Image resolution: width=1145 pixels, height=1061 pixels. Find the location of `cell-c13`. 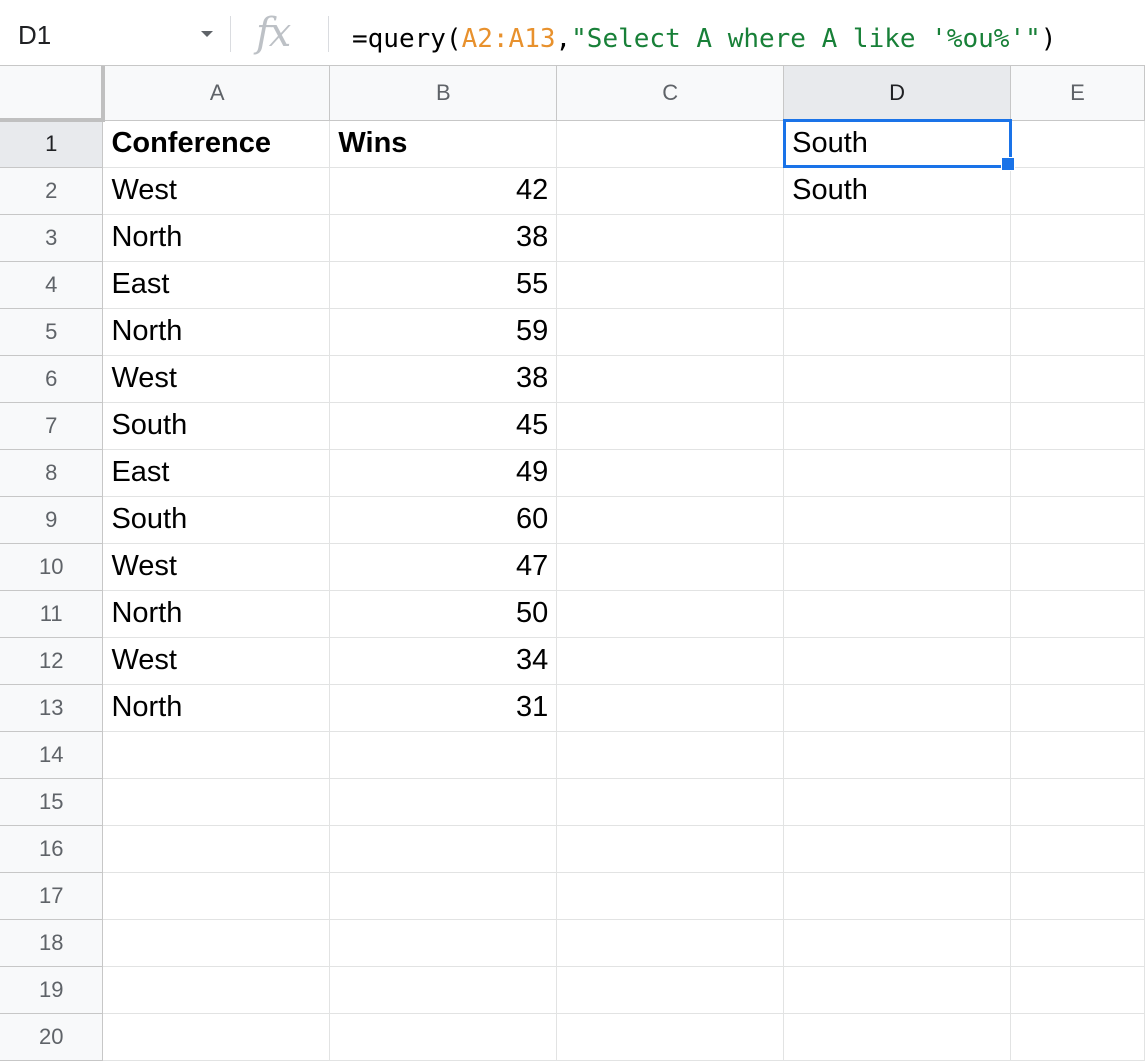

cell-c13 is located at coordinates (670, 708).